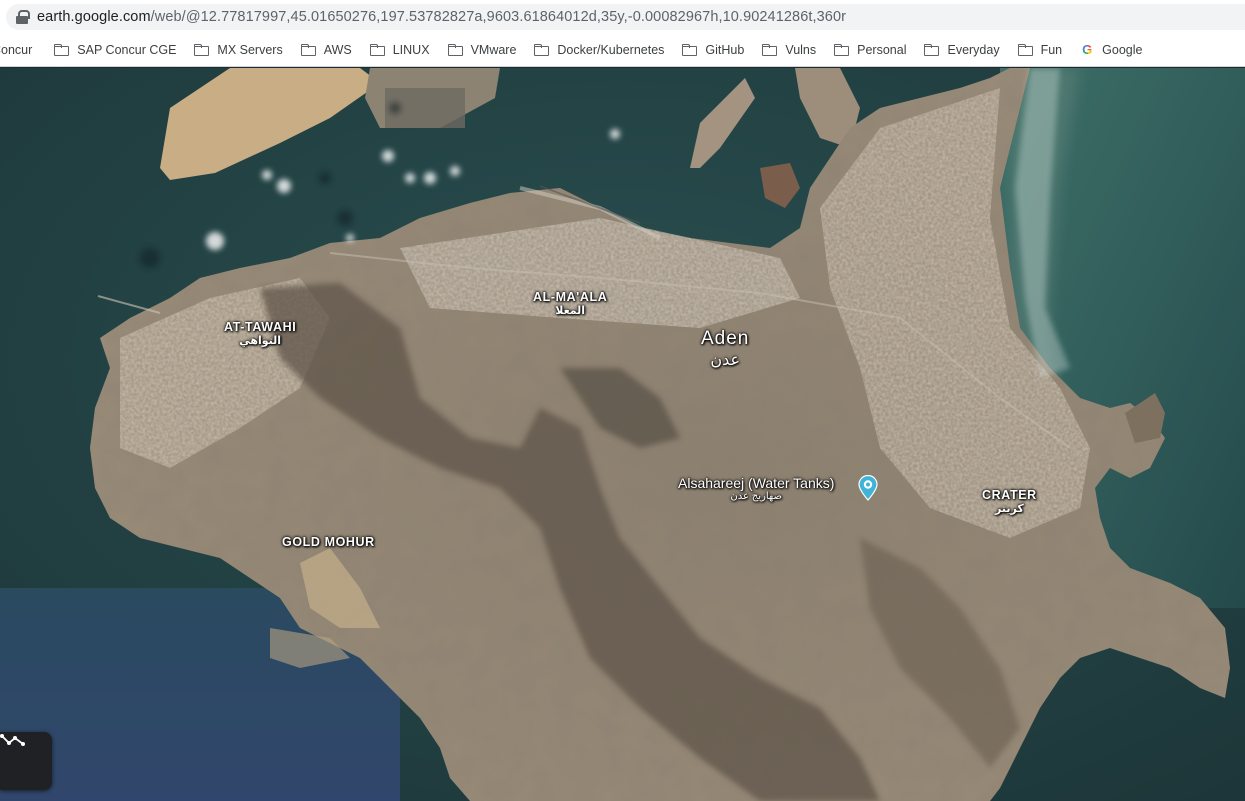 The image size is (1245, 801). I want to click on bookmark-label: Everyday, so click(973, 50).